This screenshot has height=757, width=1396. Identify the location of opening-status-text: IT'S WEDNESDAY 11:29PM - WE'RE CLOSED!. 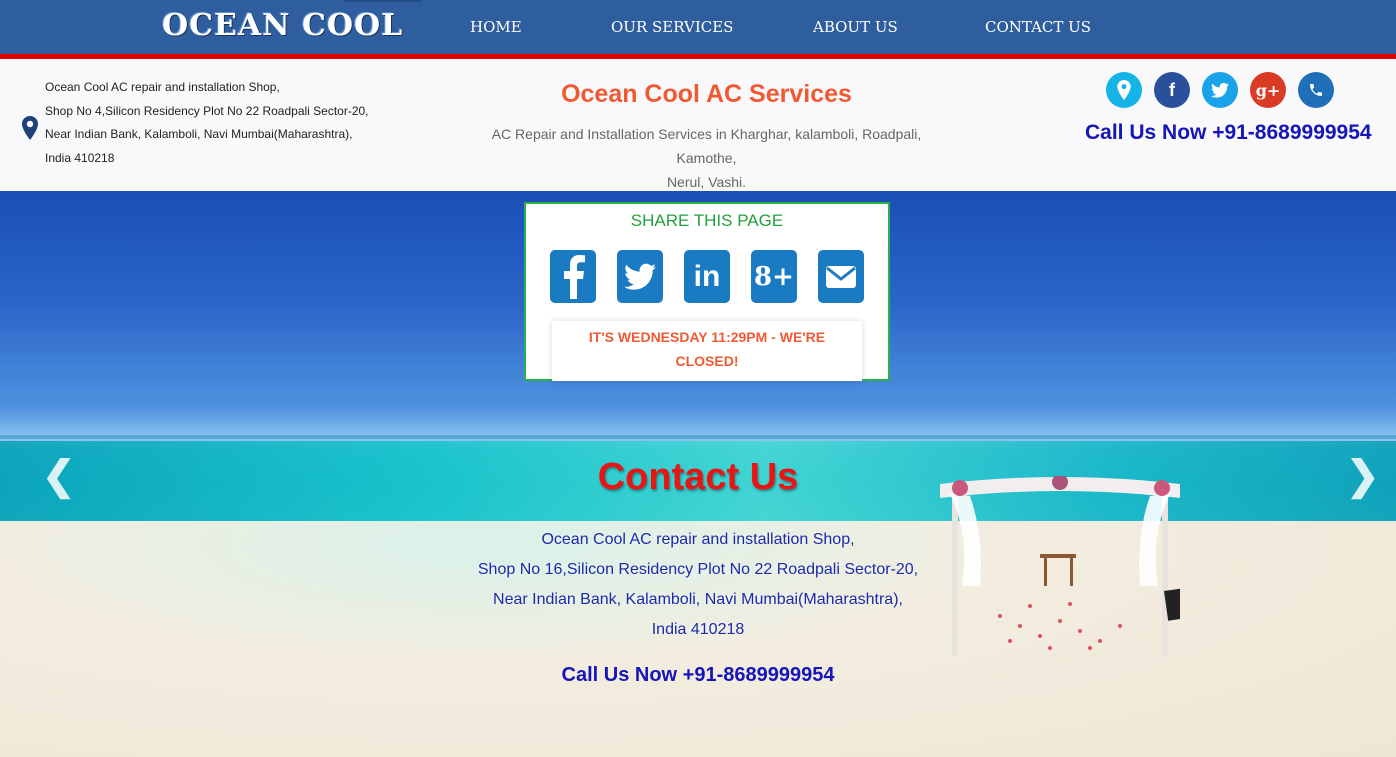
(707, 349).